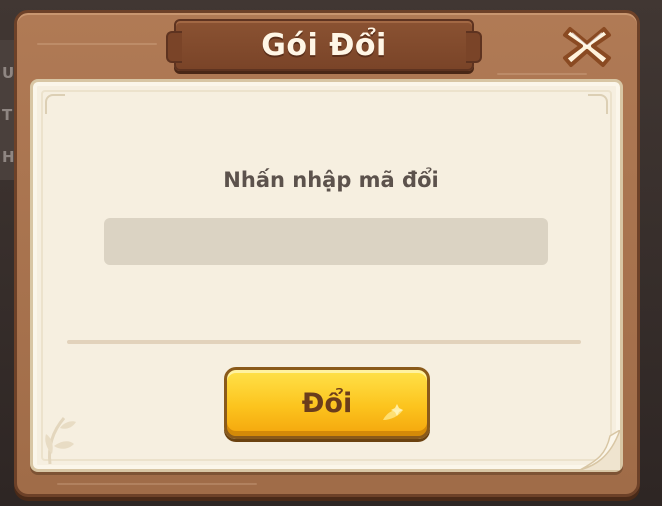  I want to click on background-letter: U, so click(8, 73).